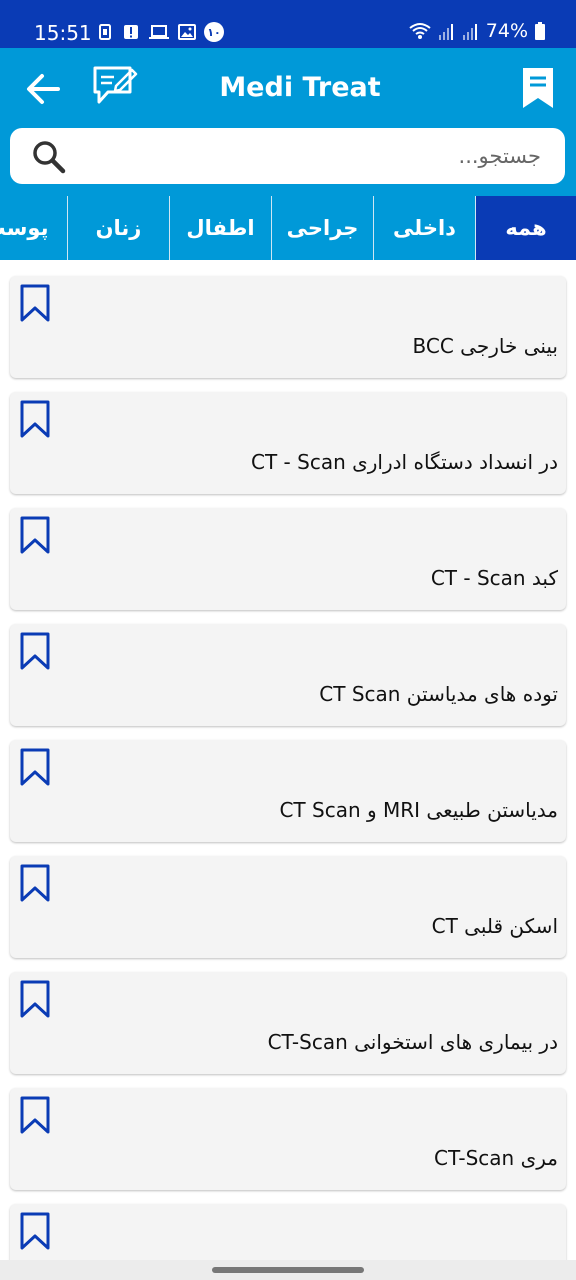 This screenshot has height=1280, width=576. What do you see at coordinates (494, 926) in the screenshot?
I see `list-item-title: اسکن قلبی CT` at bounding box center [494, 926].